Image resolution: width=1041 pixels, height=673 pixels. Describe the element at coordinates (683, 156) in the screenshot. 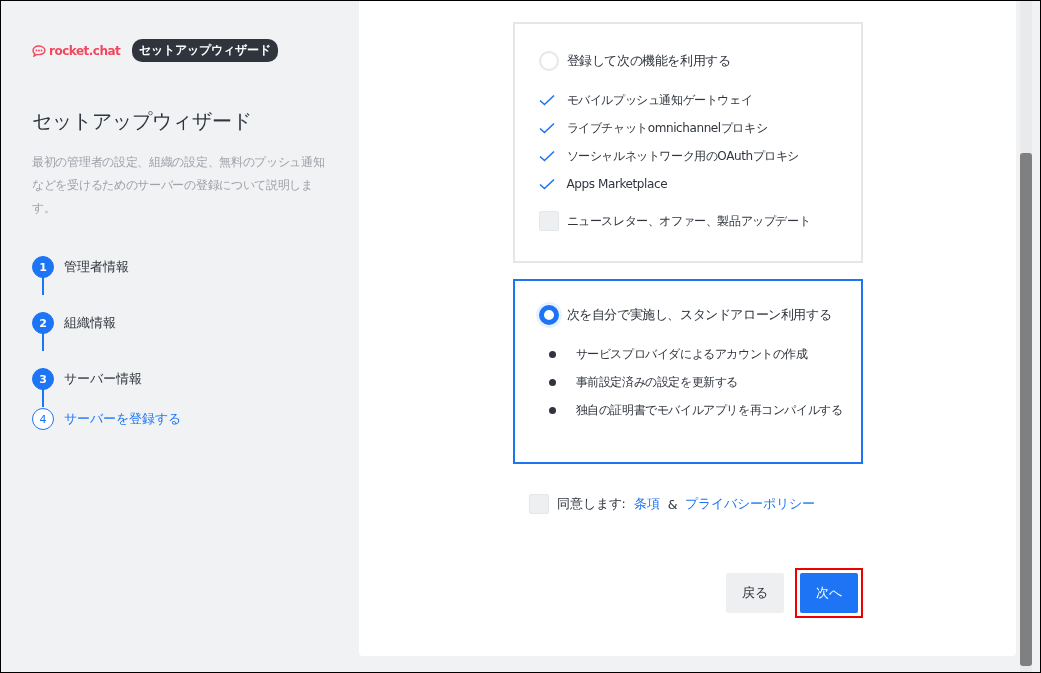

I see `feature-text: ソーシャルネットワーク用のOAuthプロキシ` at that location.